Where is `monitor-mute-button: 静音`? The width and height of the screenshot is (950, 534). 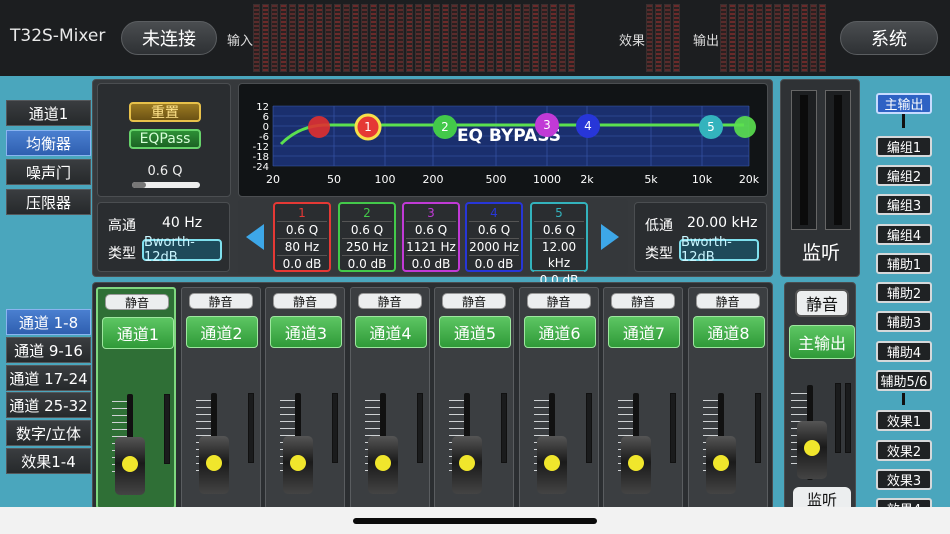 monitor-mute-button: 静音 is located at coordinates (822, 303).